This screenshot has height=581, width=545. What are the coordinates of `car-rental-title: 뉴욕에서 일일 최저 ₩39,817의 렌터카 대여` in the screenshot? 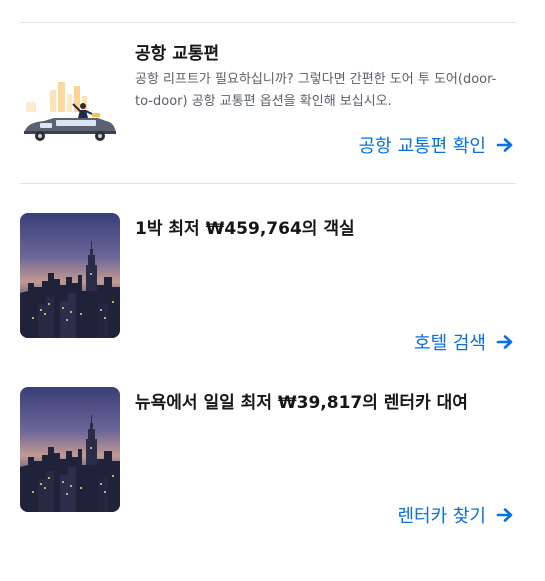 It's located at (301, 403).